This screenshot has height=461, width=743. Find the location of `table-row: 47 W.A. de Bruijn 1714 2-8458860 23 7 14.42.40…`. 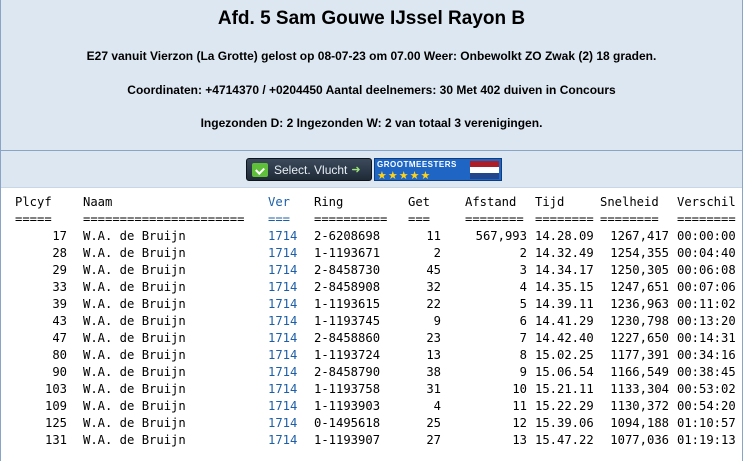

table-row: 47 W.A. de Bruijn 1714 2-8458860 23 7 14.42.40… is located at coordinates (370, 338).